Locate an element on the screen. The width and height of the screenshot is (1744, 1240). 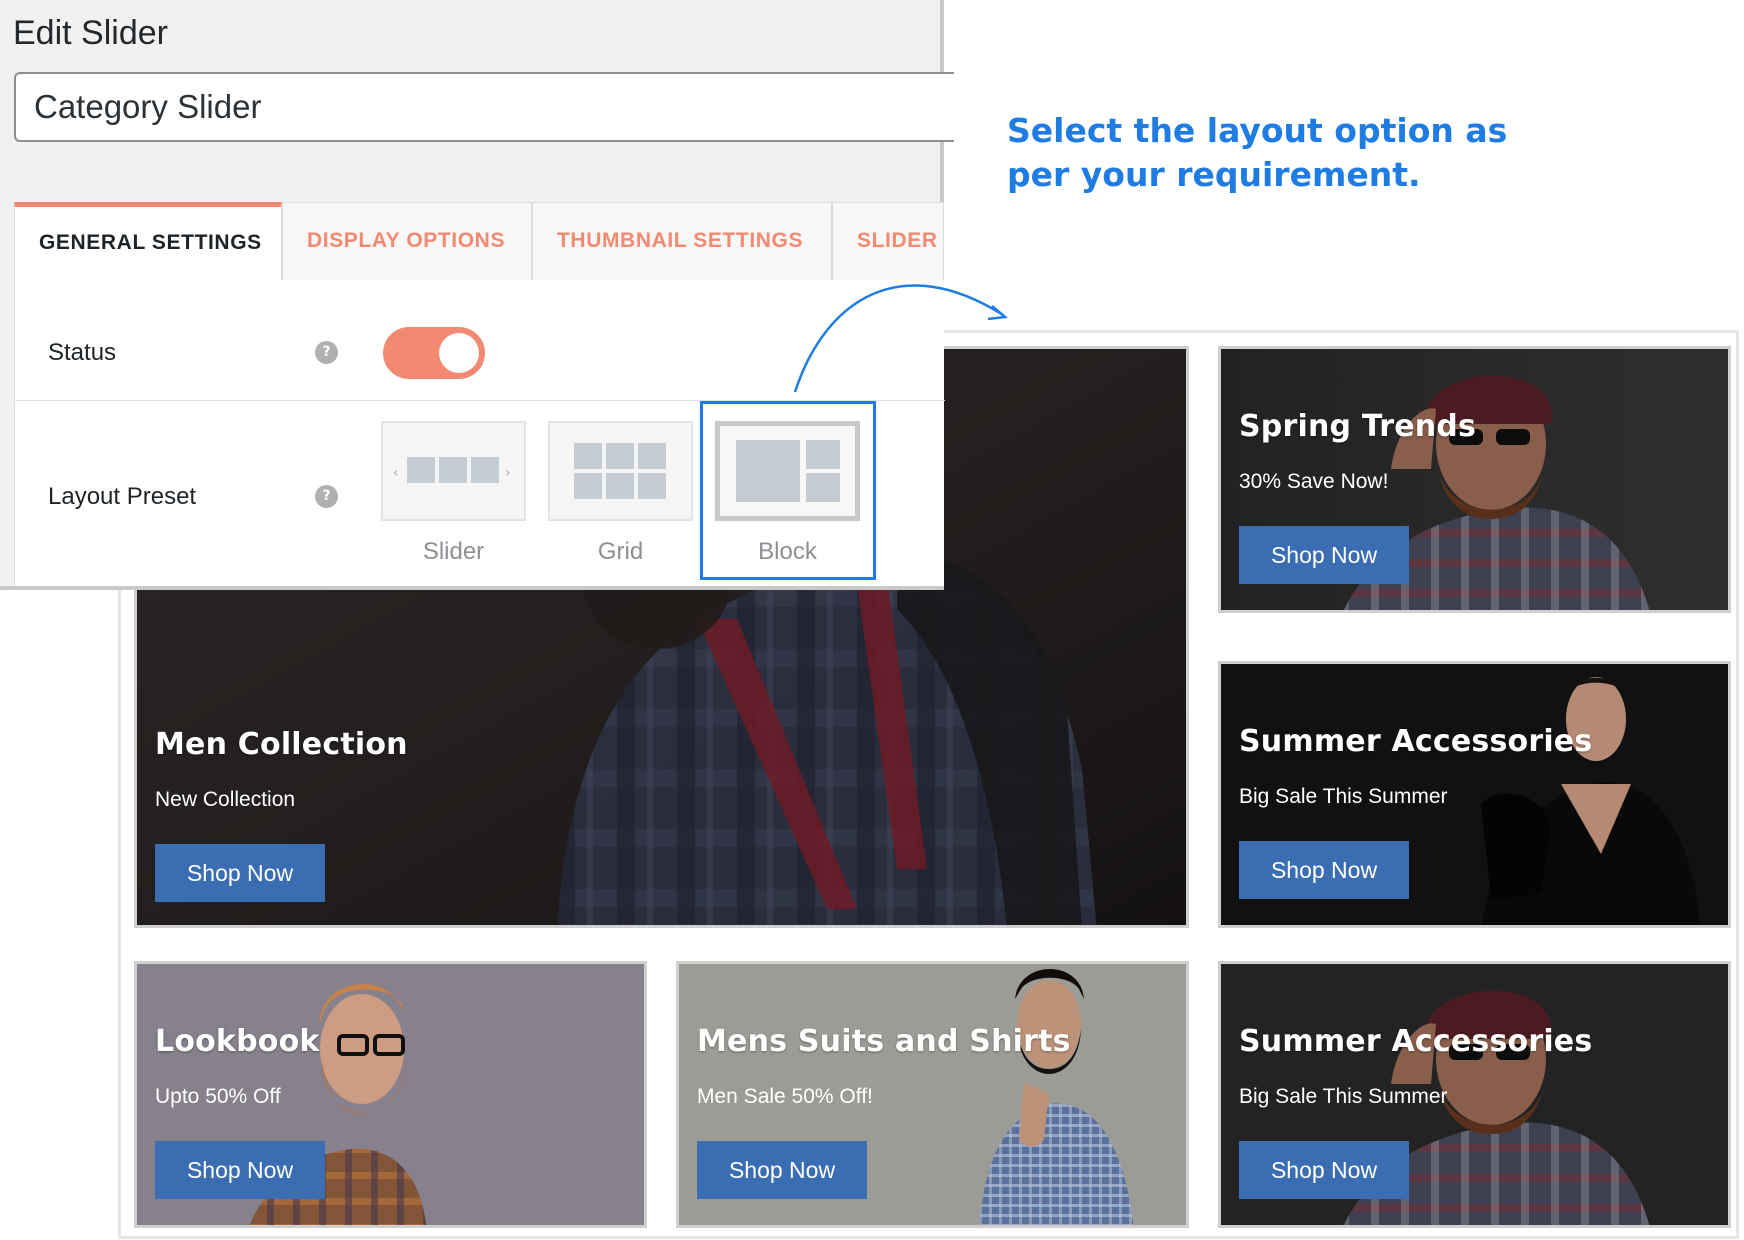
card-subtitle: Upto 50% Off is located at coordinates (218, 1096).